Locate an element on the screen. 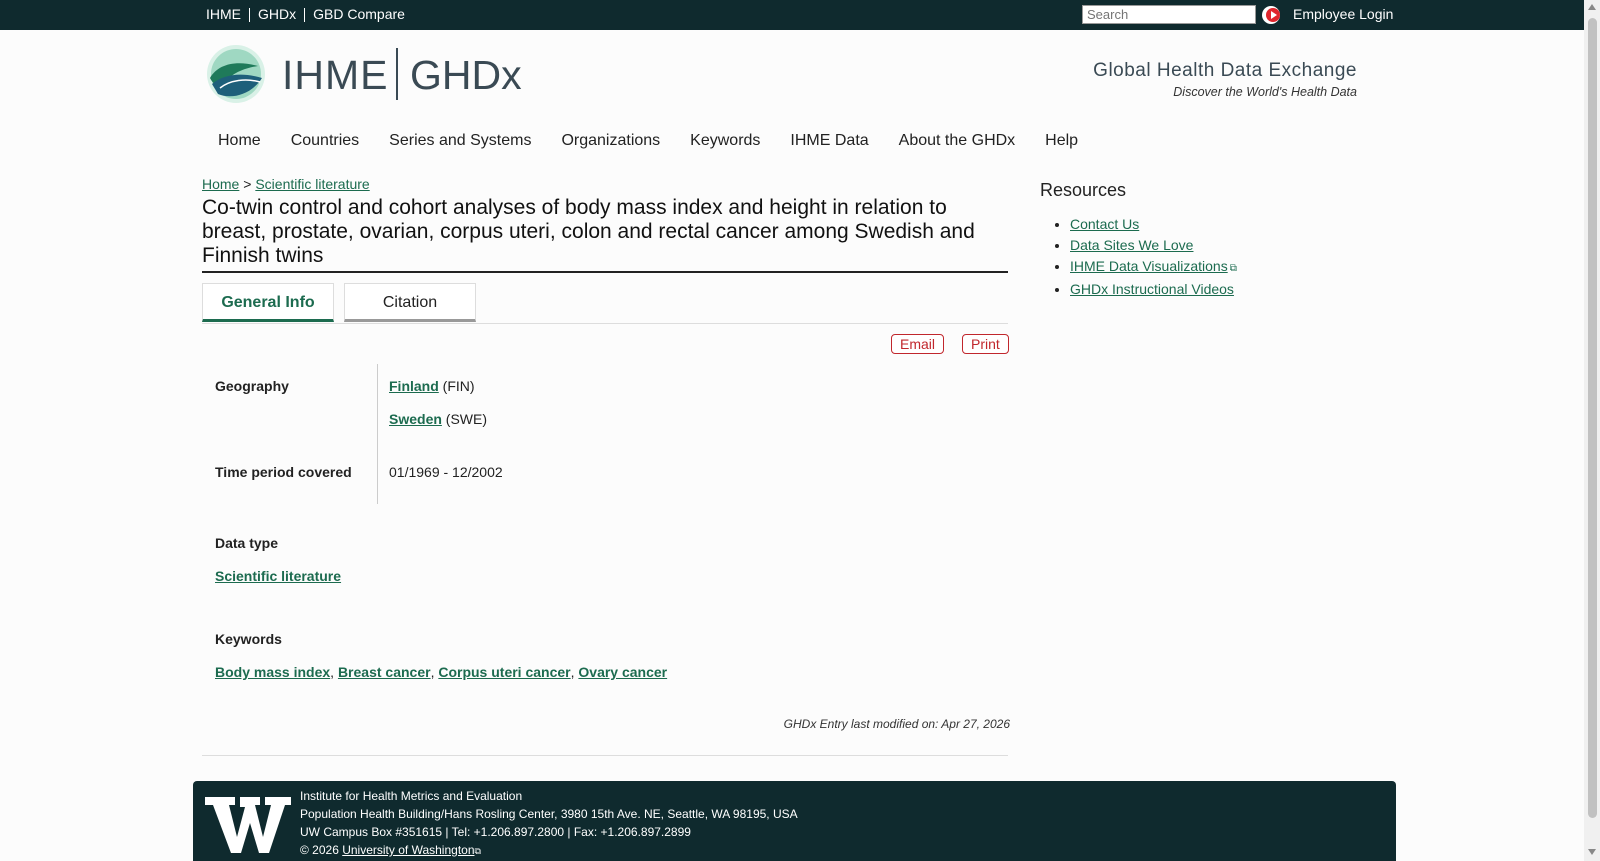  data-type-label: Data type is located at coordinates (247, 543).